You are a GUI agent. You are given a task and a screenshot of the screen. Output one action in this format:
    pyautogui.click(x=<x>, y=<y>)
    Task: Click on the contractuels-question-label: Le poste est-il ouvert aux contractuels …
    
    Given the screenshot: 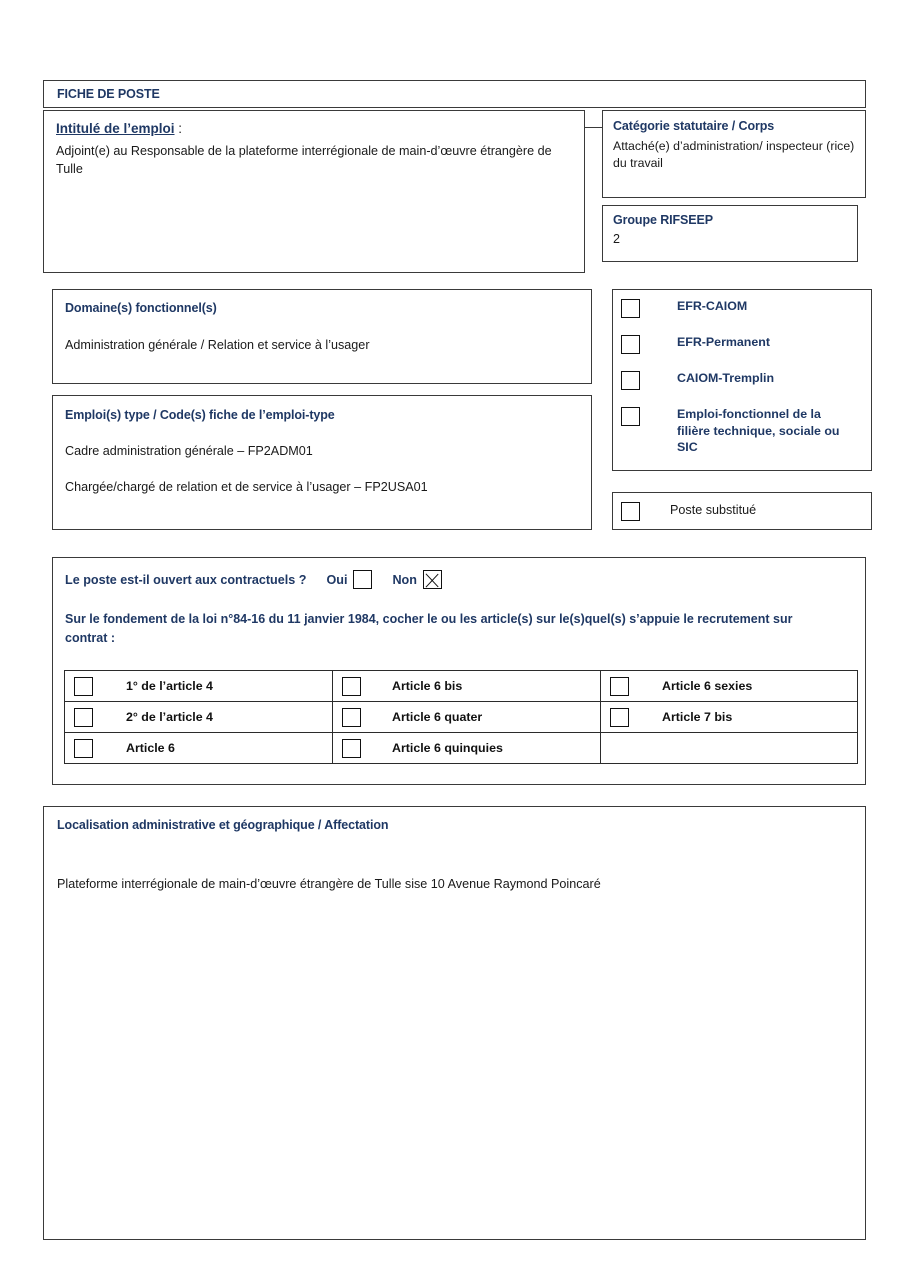 What is the action you would take?
    pyautogui.click(x=186, y=579)
    